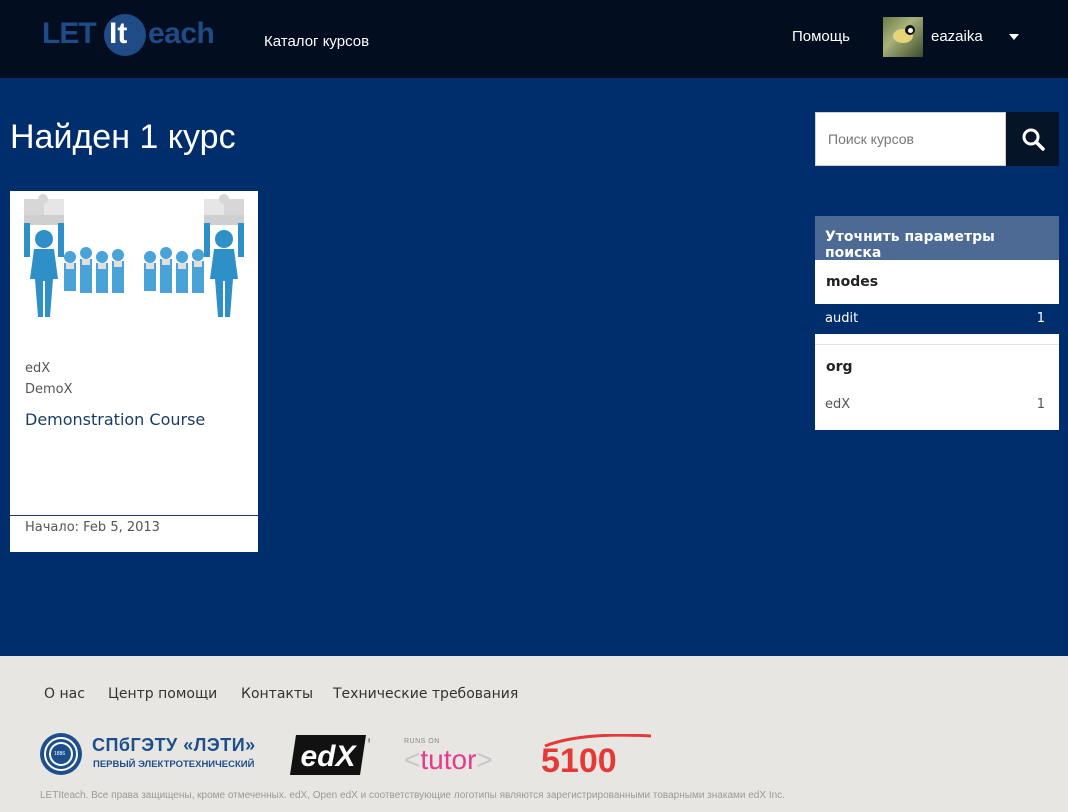 The image size is (1068, 812). What do you see at coordinates (821, 36) in the screenshot?
I see `nav-help-link: Помощь` at bounding box center [821, 36].